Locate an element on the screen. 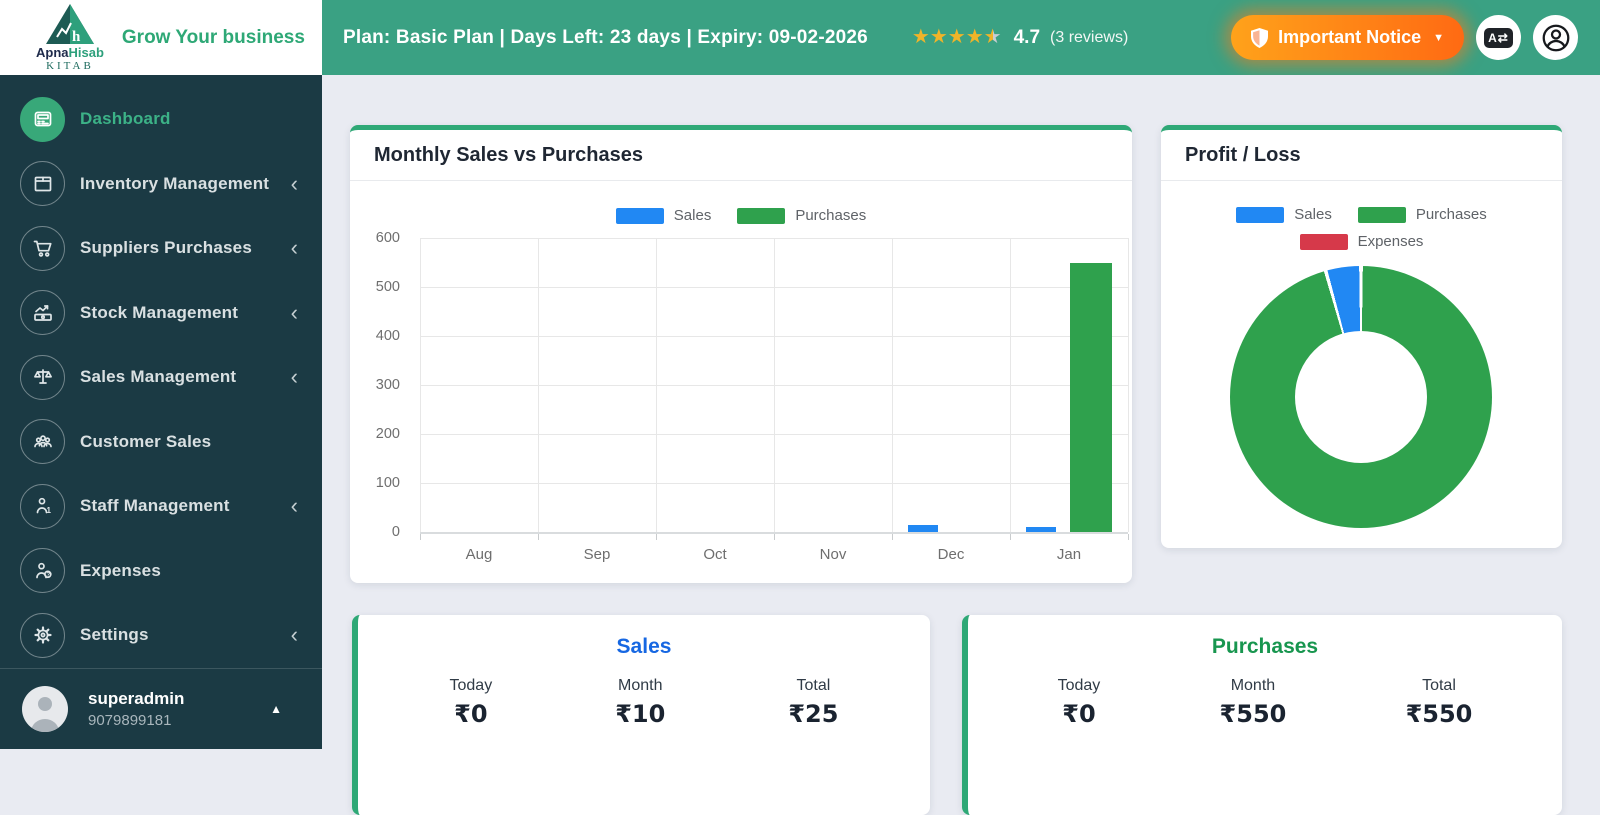  bar-sales-jan is located at coordinates (1041, 529).